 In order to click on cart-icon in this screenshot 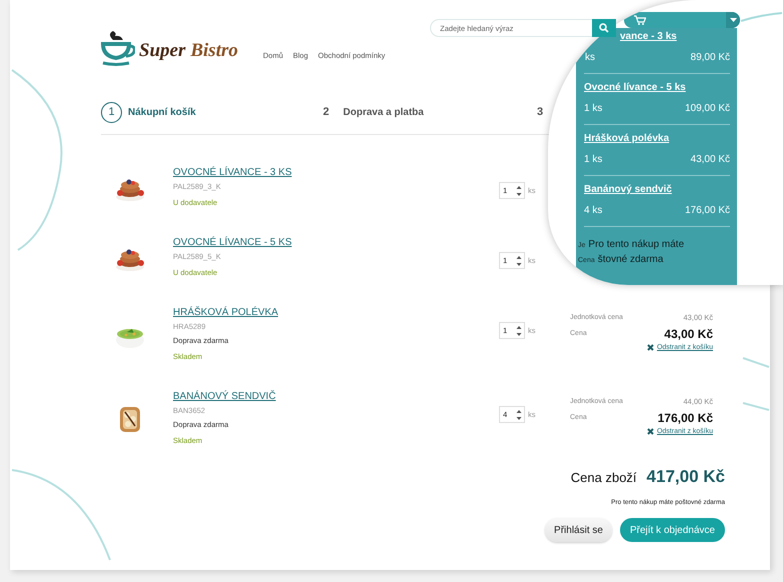, I will do `click(640, 20)`.